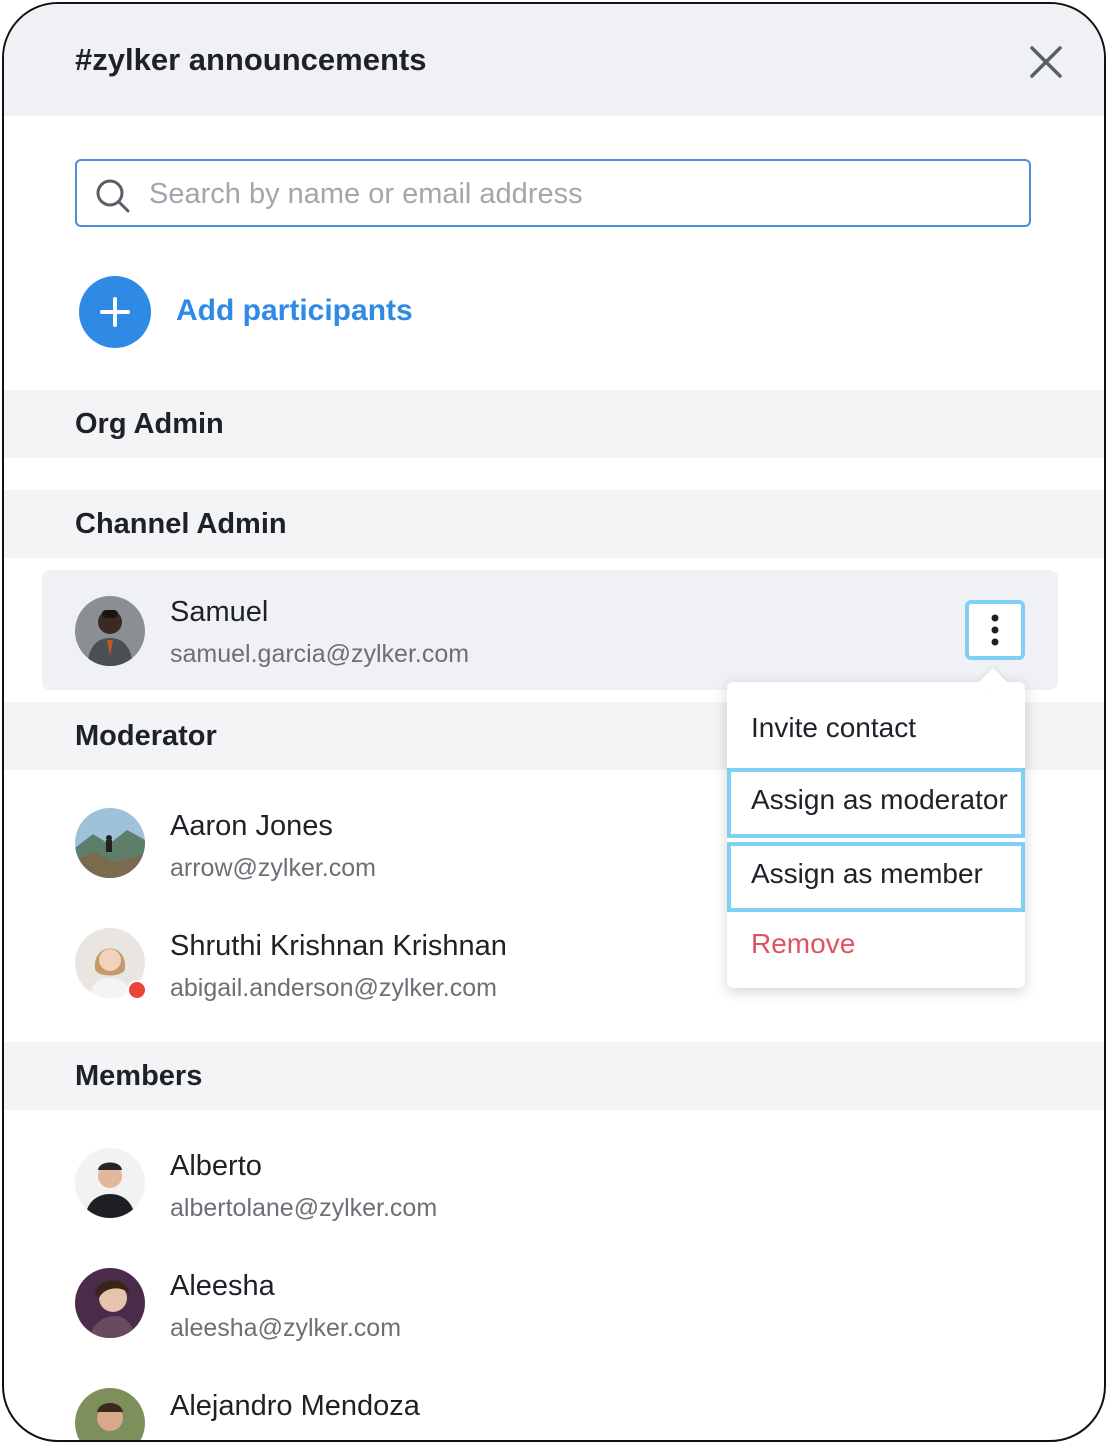  I want to click on participant-name: Aaron Jones, so click(251, 826).